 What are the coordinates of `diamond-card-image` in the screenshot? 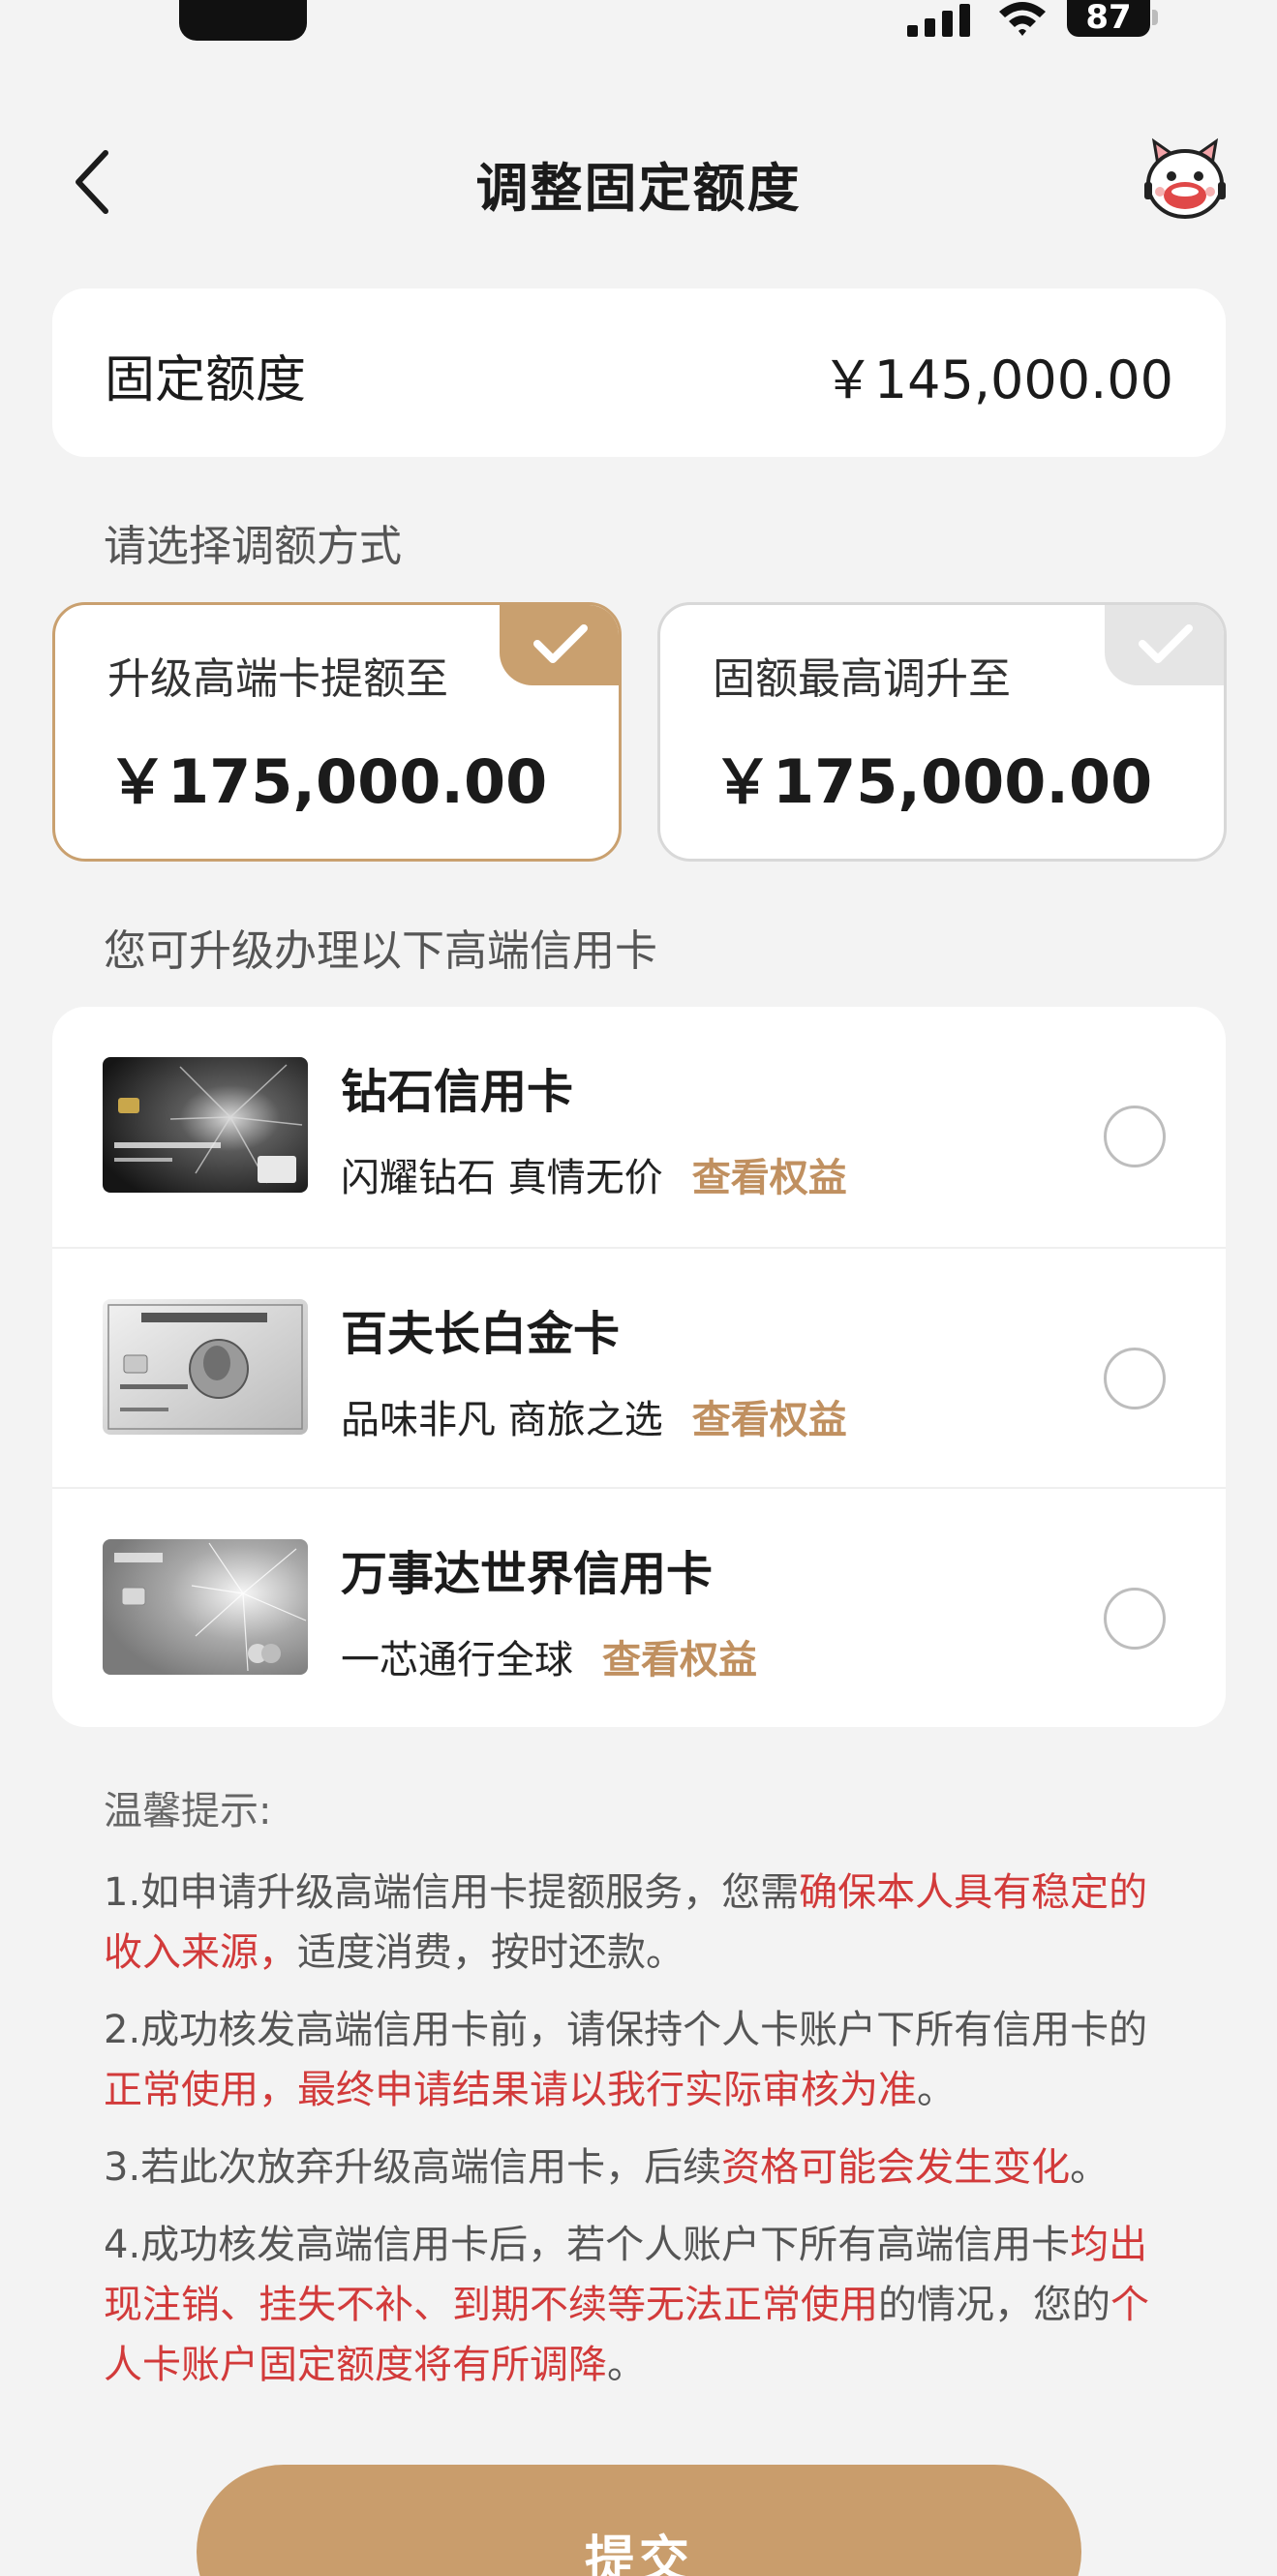 It's located at (206, 1125).